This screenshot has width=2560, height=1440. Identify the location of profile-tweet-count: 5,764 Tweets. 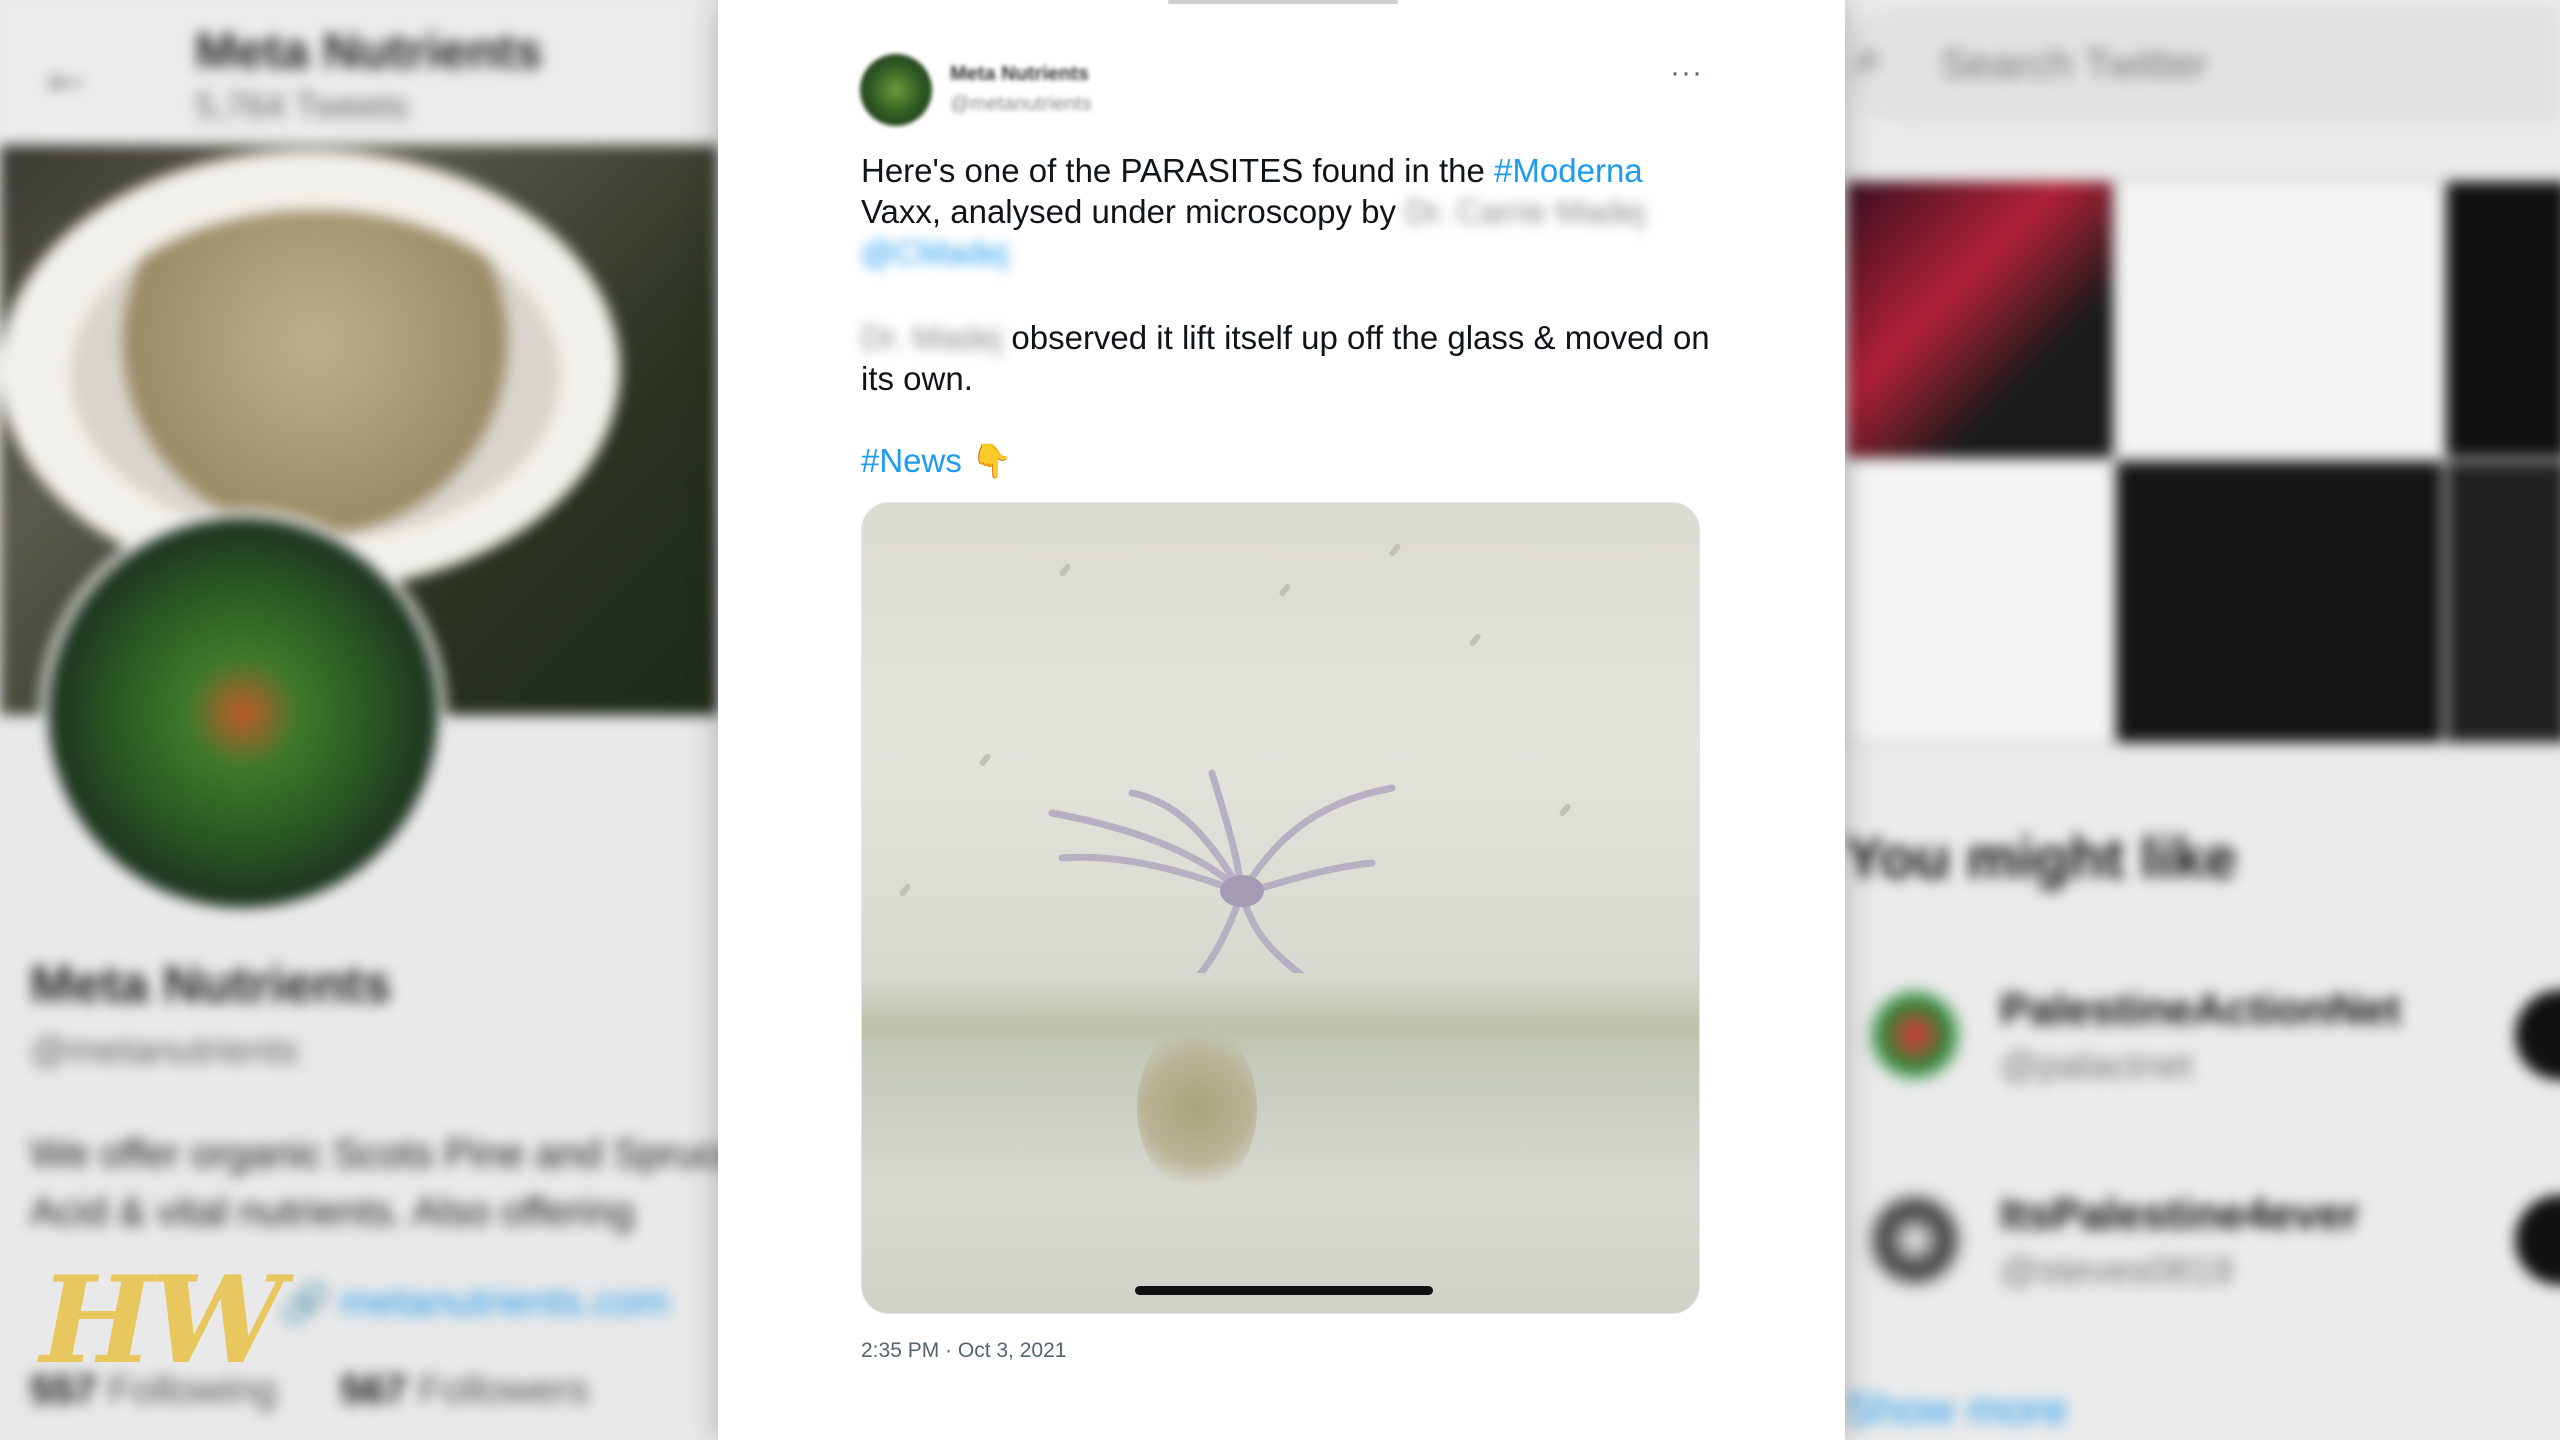
(302, 105).